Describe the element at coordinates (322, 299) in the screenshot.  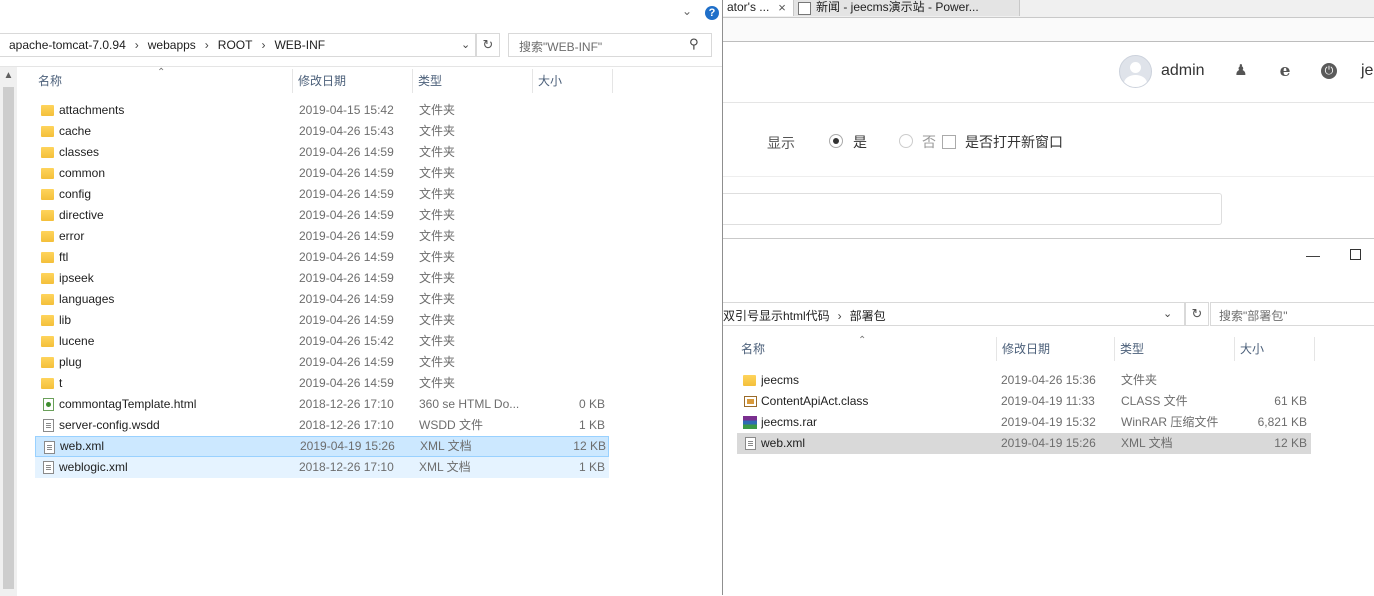
I see `list-item: languages 2019-04-26 14:59 文件夹` at that location.